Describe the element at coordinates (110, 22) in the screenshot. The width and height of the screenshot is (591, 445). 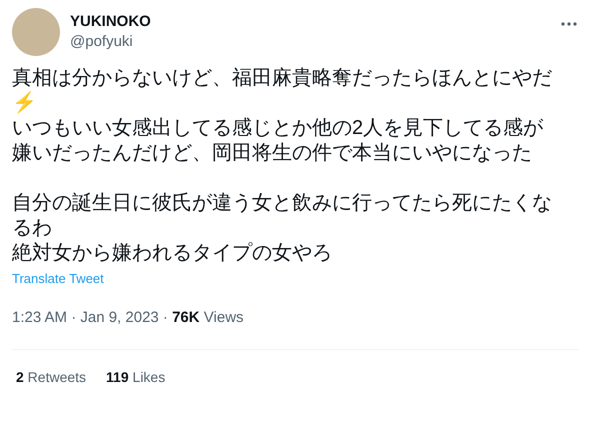
I see `author-name: YUKINOKO` at that location.